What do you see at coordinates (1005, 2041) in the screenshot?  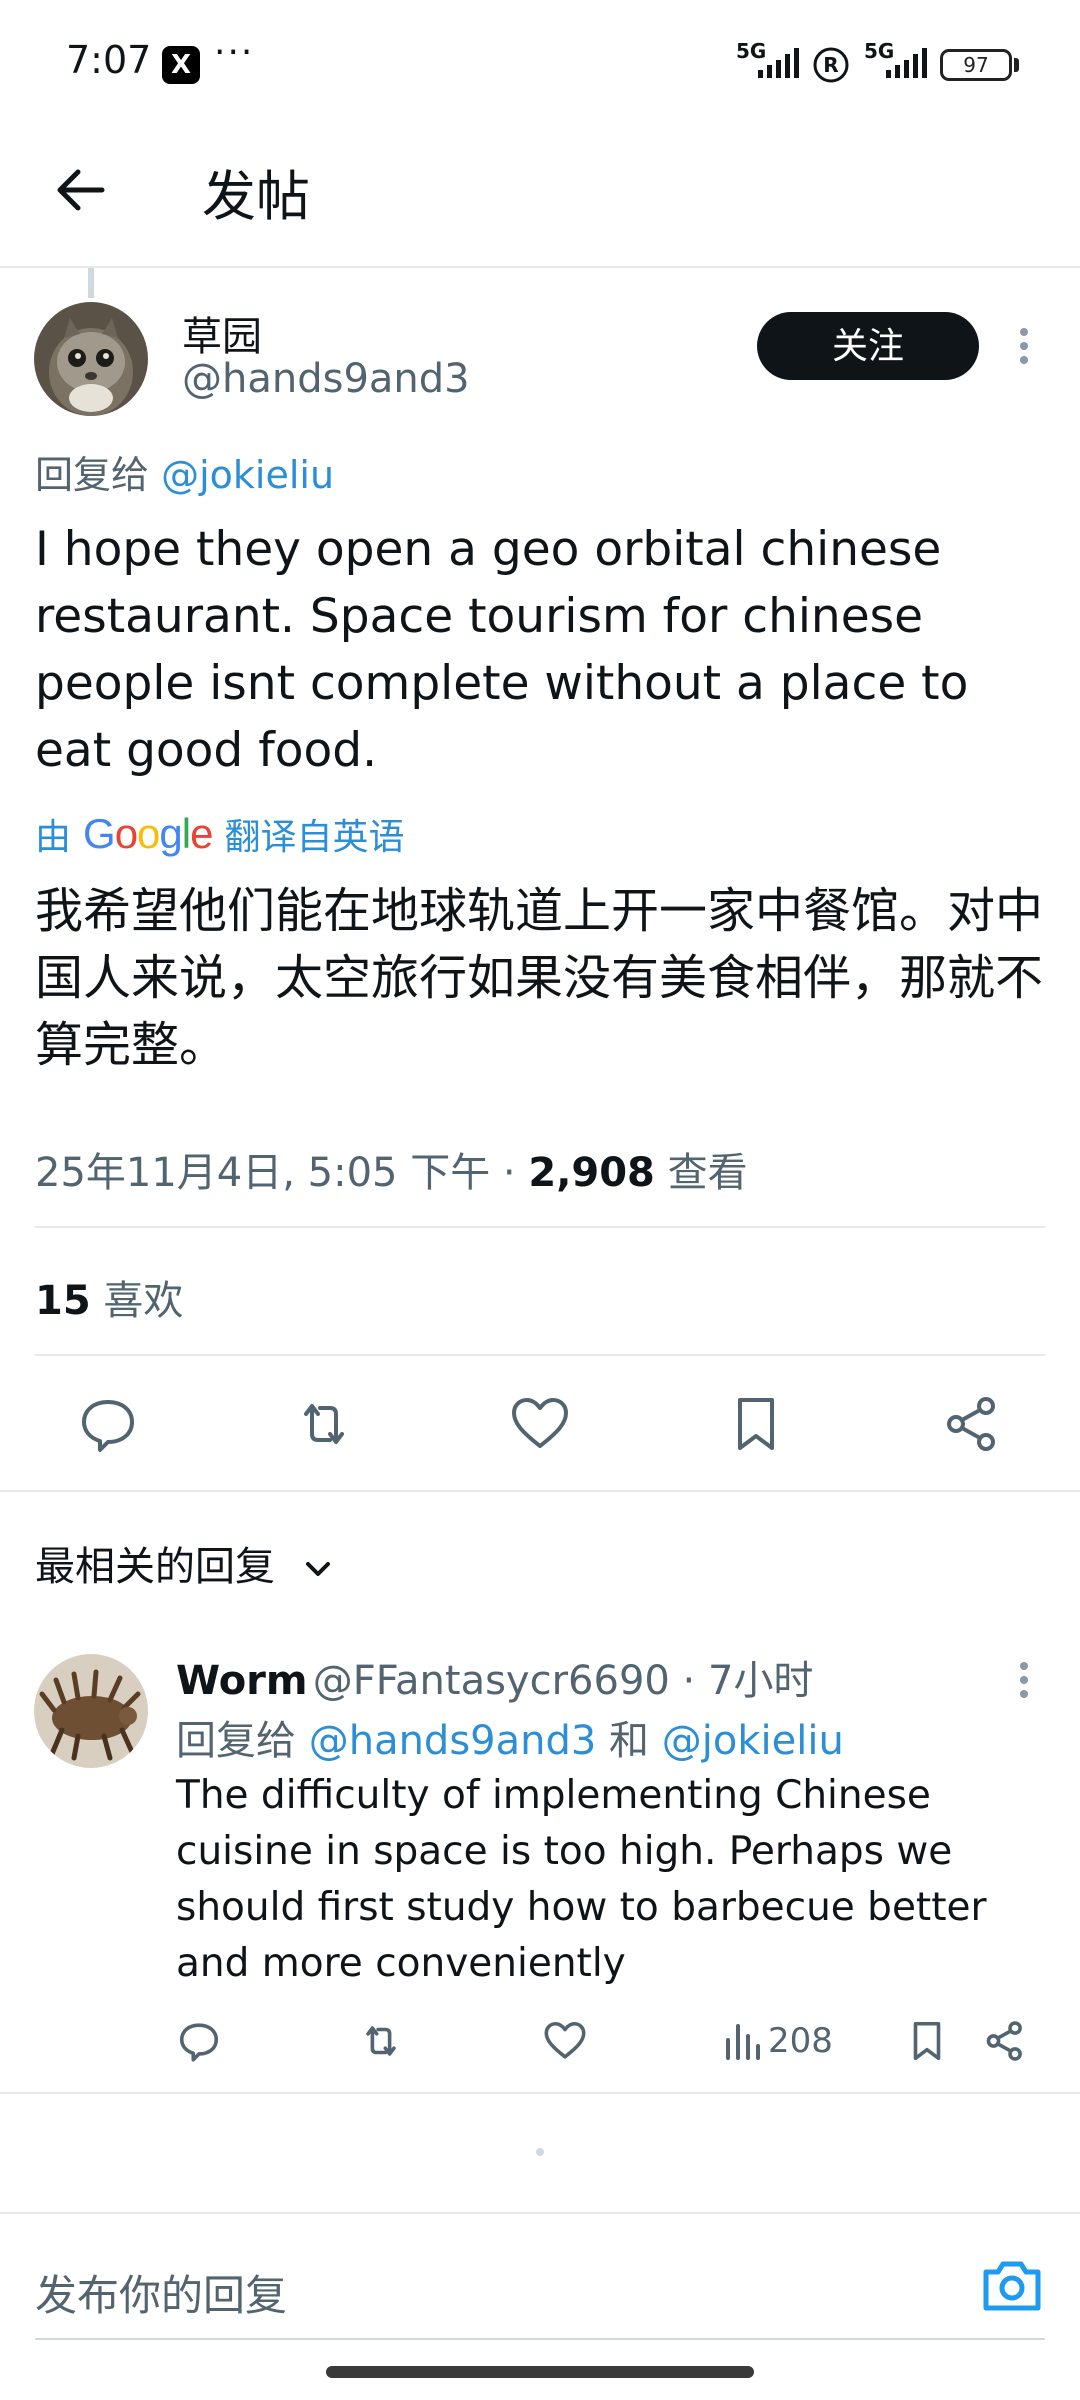 I see `reply-share-icon` at bounding box center [1005, 2041].